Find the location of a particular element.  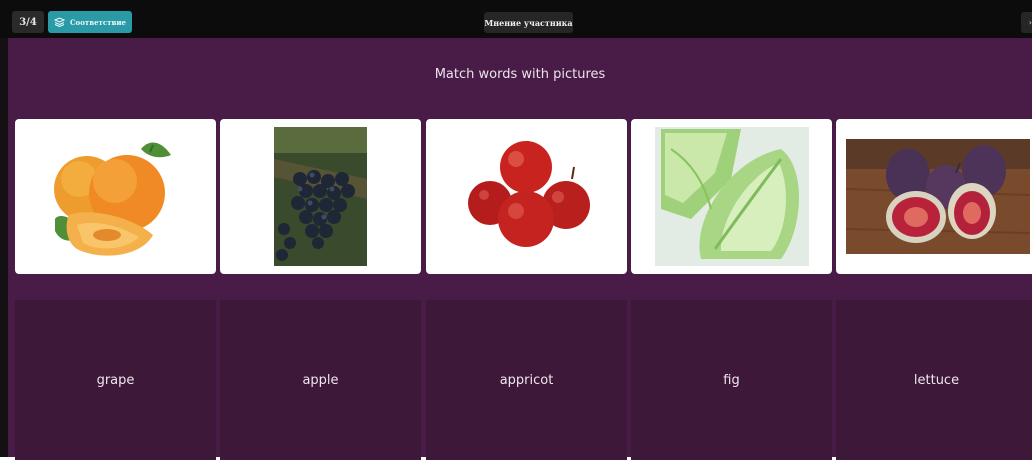

word-label: lettuce is located at coordinates (936, 380).